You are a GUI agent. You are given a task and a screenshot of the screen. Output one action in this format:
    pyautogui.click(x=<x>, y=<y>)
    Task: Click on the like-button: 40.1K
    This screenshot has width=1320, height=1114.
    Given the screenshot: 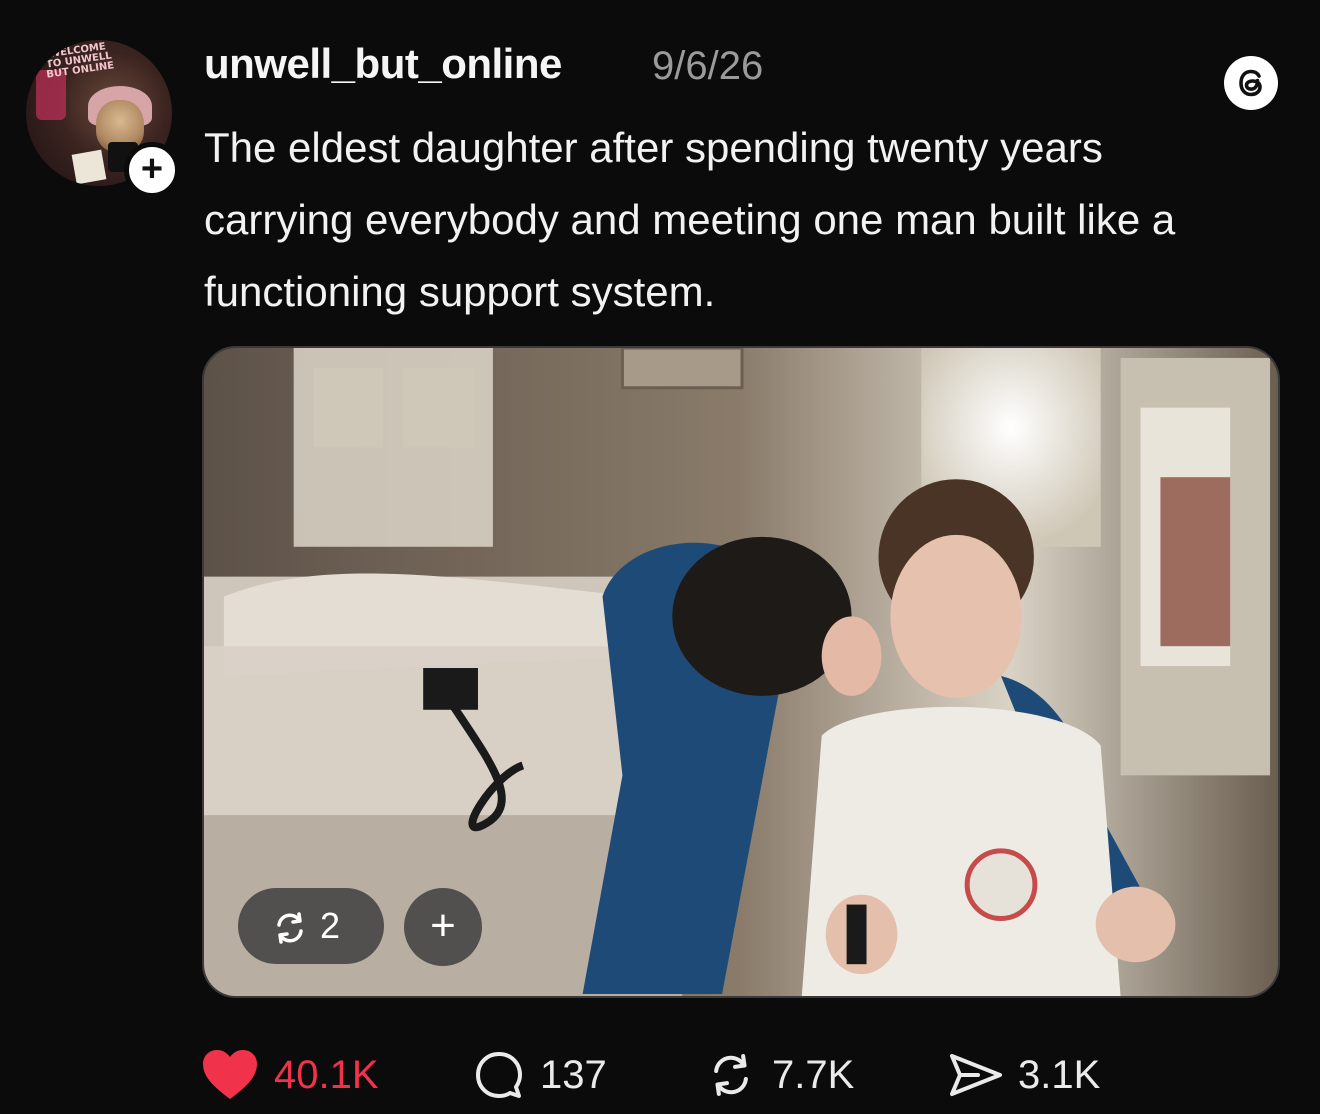 What is the action you would take?
    pyautogui.click(x=289, y=1075)
    